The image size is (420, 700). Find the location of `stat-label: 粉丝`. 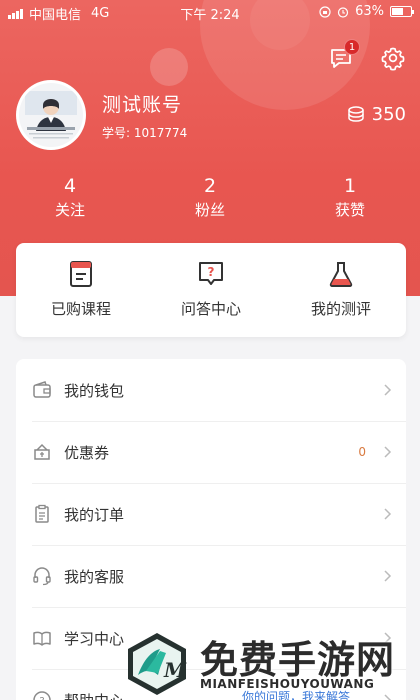

stat-label: 粉丝 is located at coordinates (209, 210).